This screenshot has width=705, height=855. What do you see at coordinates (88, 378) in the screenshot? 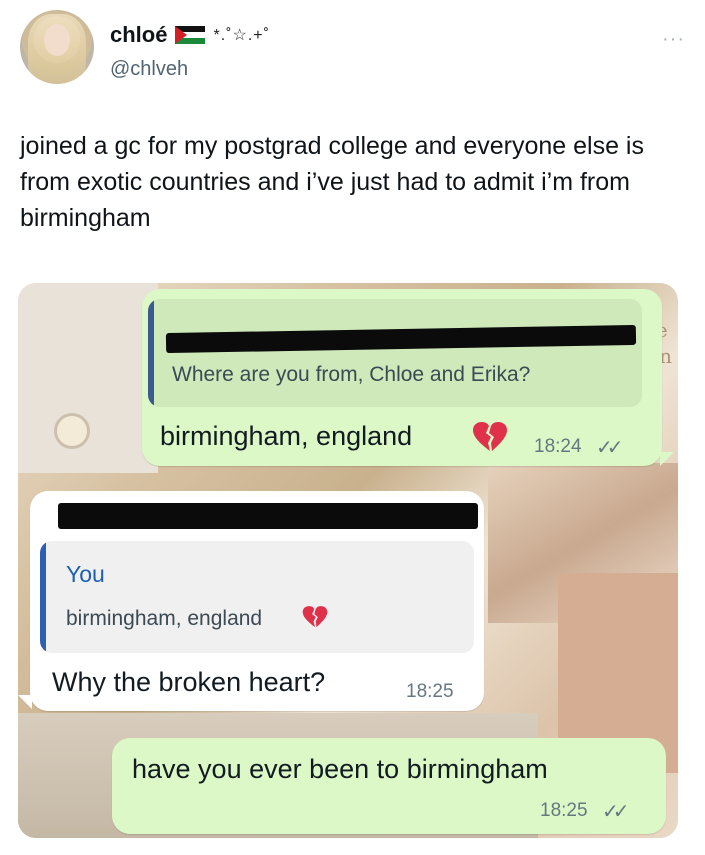
I see `background-washing-machine` at bounding box center [88, 378].